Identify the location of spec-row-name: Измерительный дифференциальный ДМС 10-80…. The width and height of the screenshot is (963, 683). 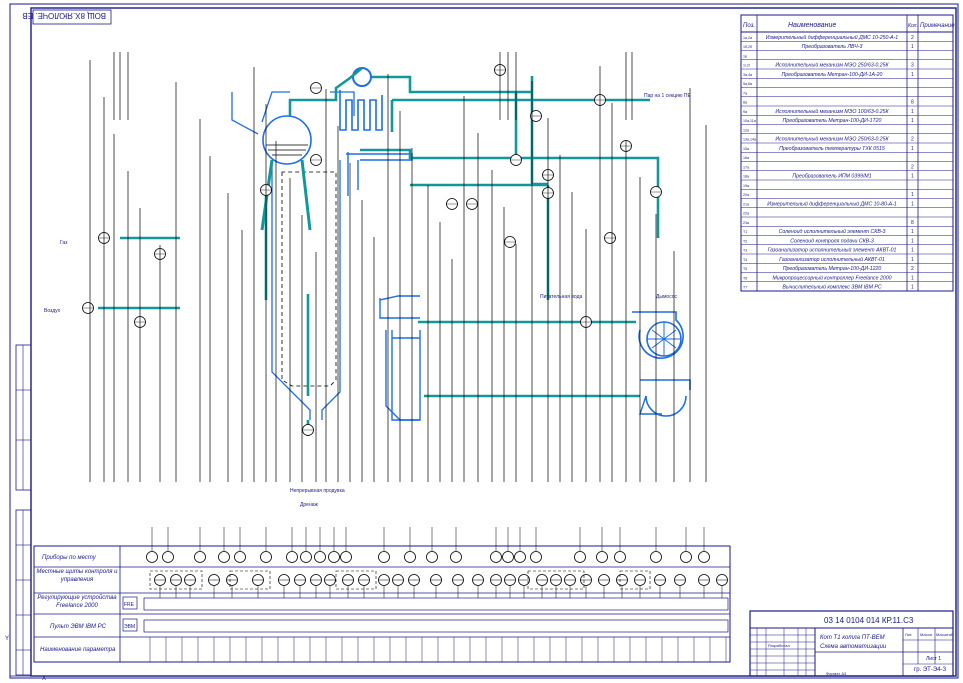
(832, 203).